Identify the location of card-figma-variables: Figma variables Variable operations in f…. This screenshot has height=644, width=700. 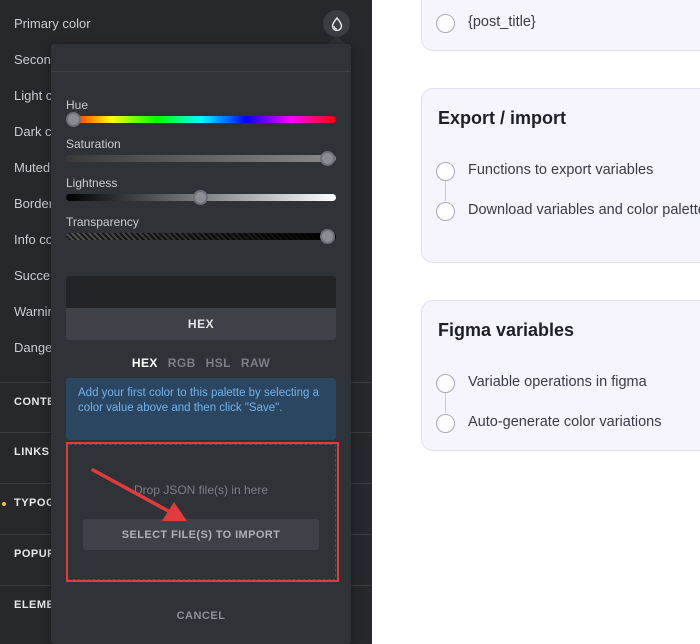
(560, 375).